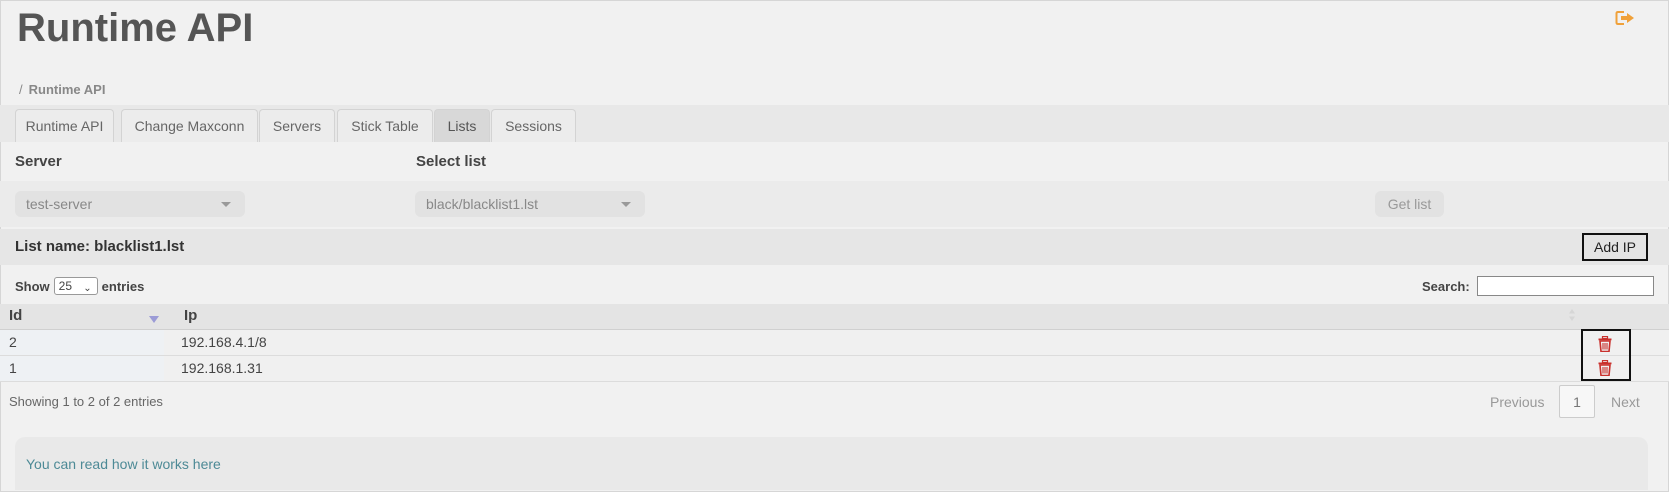 The image size is (1669, 492). I want to click on tab-stick-table: Stick Table, so click(385, 125).